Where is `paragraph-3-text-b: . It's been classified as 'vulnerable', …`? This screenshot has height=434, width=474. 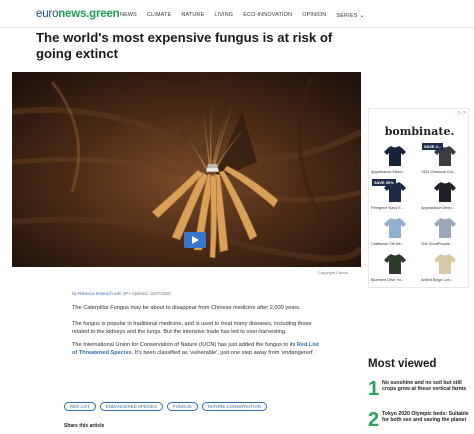
paragraph-3-text-b: . It's been classified as 'vulnerable', … is located at coordinates (223, 353).